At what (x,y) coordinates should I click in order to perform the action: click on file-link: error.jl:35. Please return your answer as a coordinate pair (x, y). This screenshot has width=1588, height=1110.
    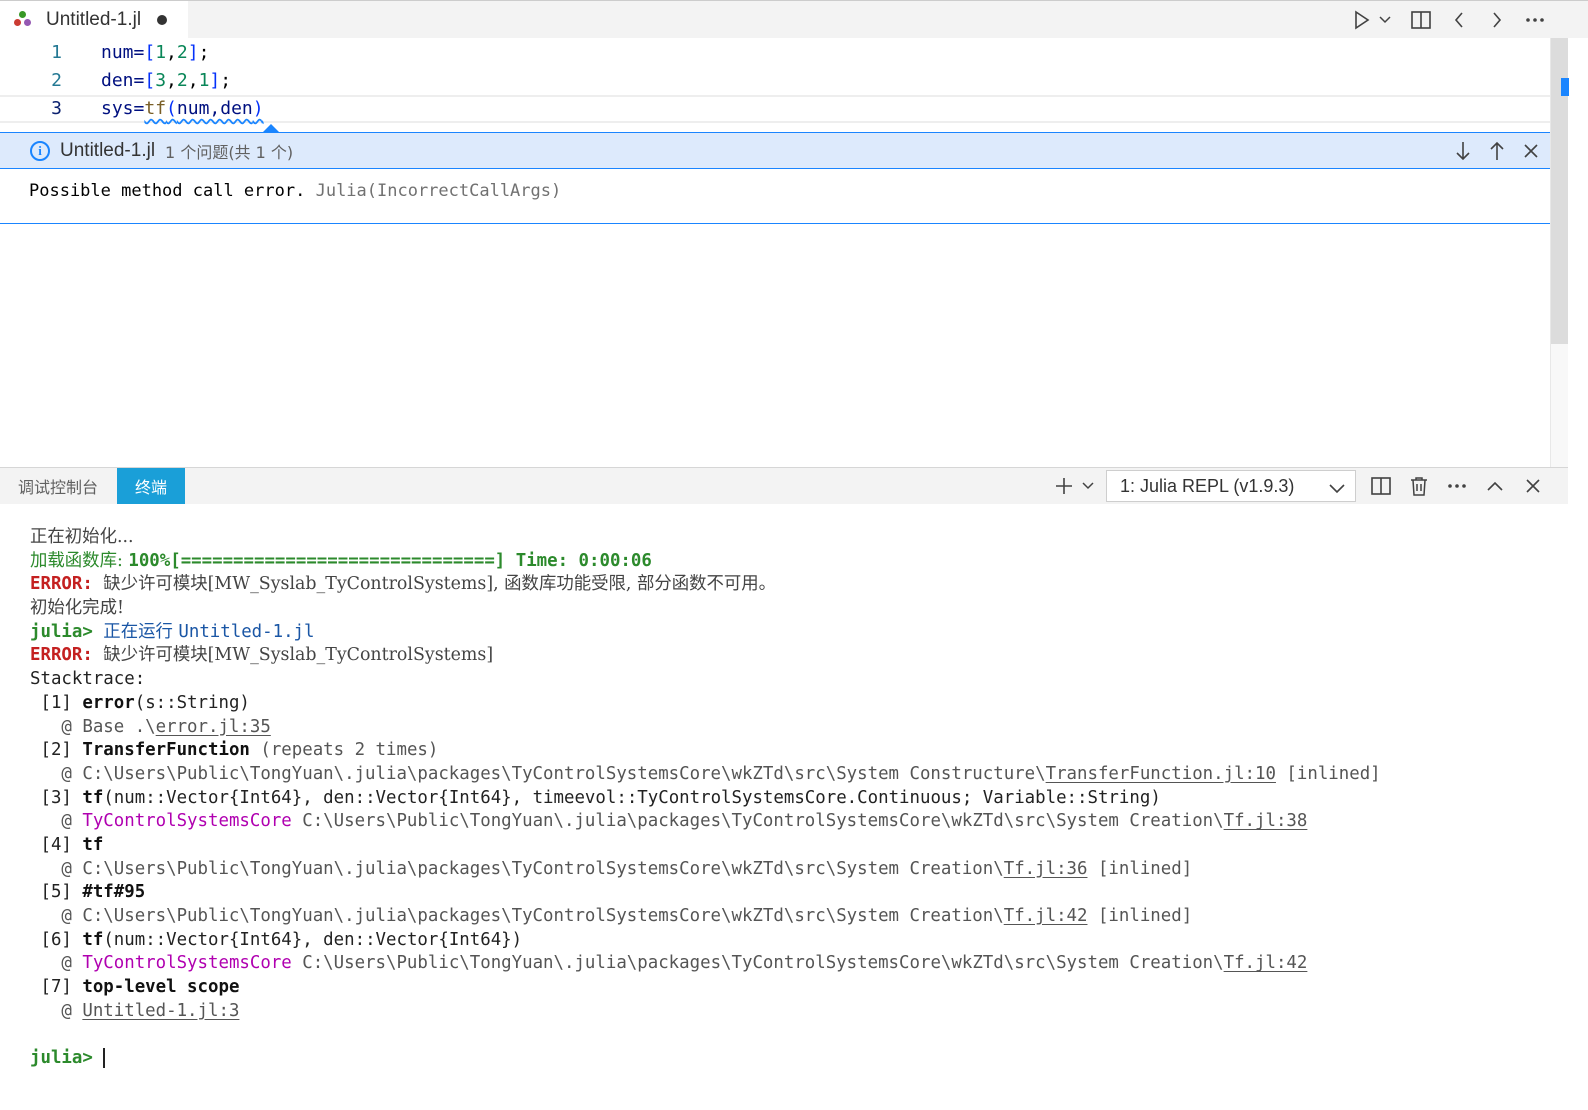
    Looking at the image, I should click on (213, 727).